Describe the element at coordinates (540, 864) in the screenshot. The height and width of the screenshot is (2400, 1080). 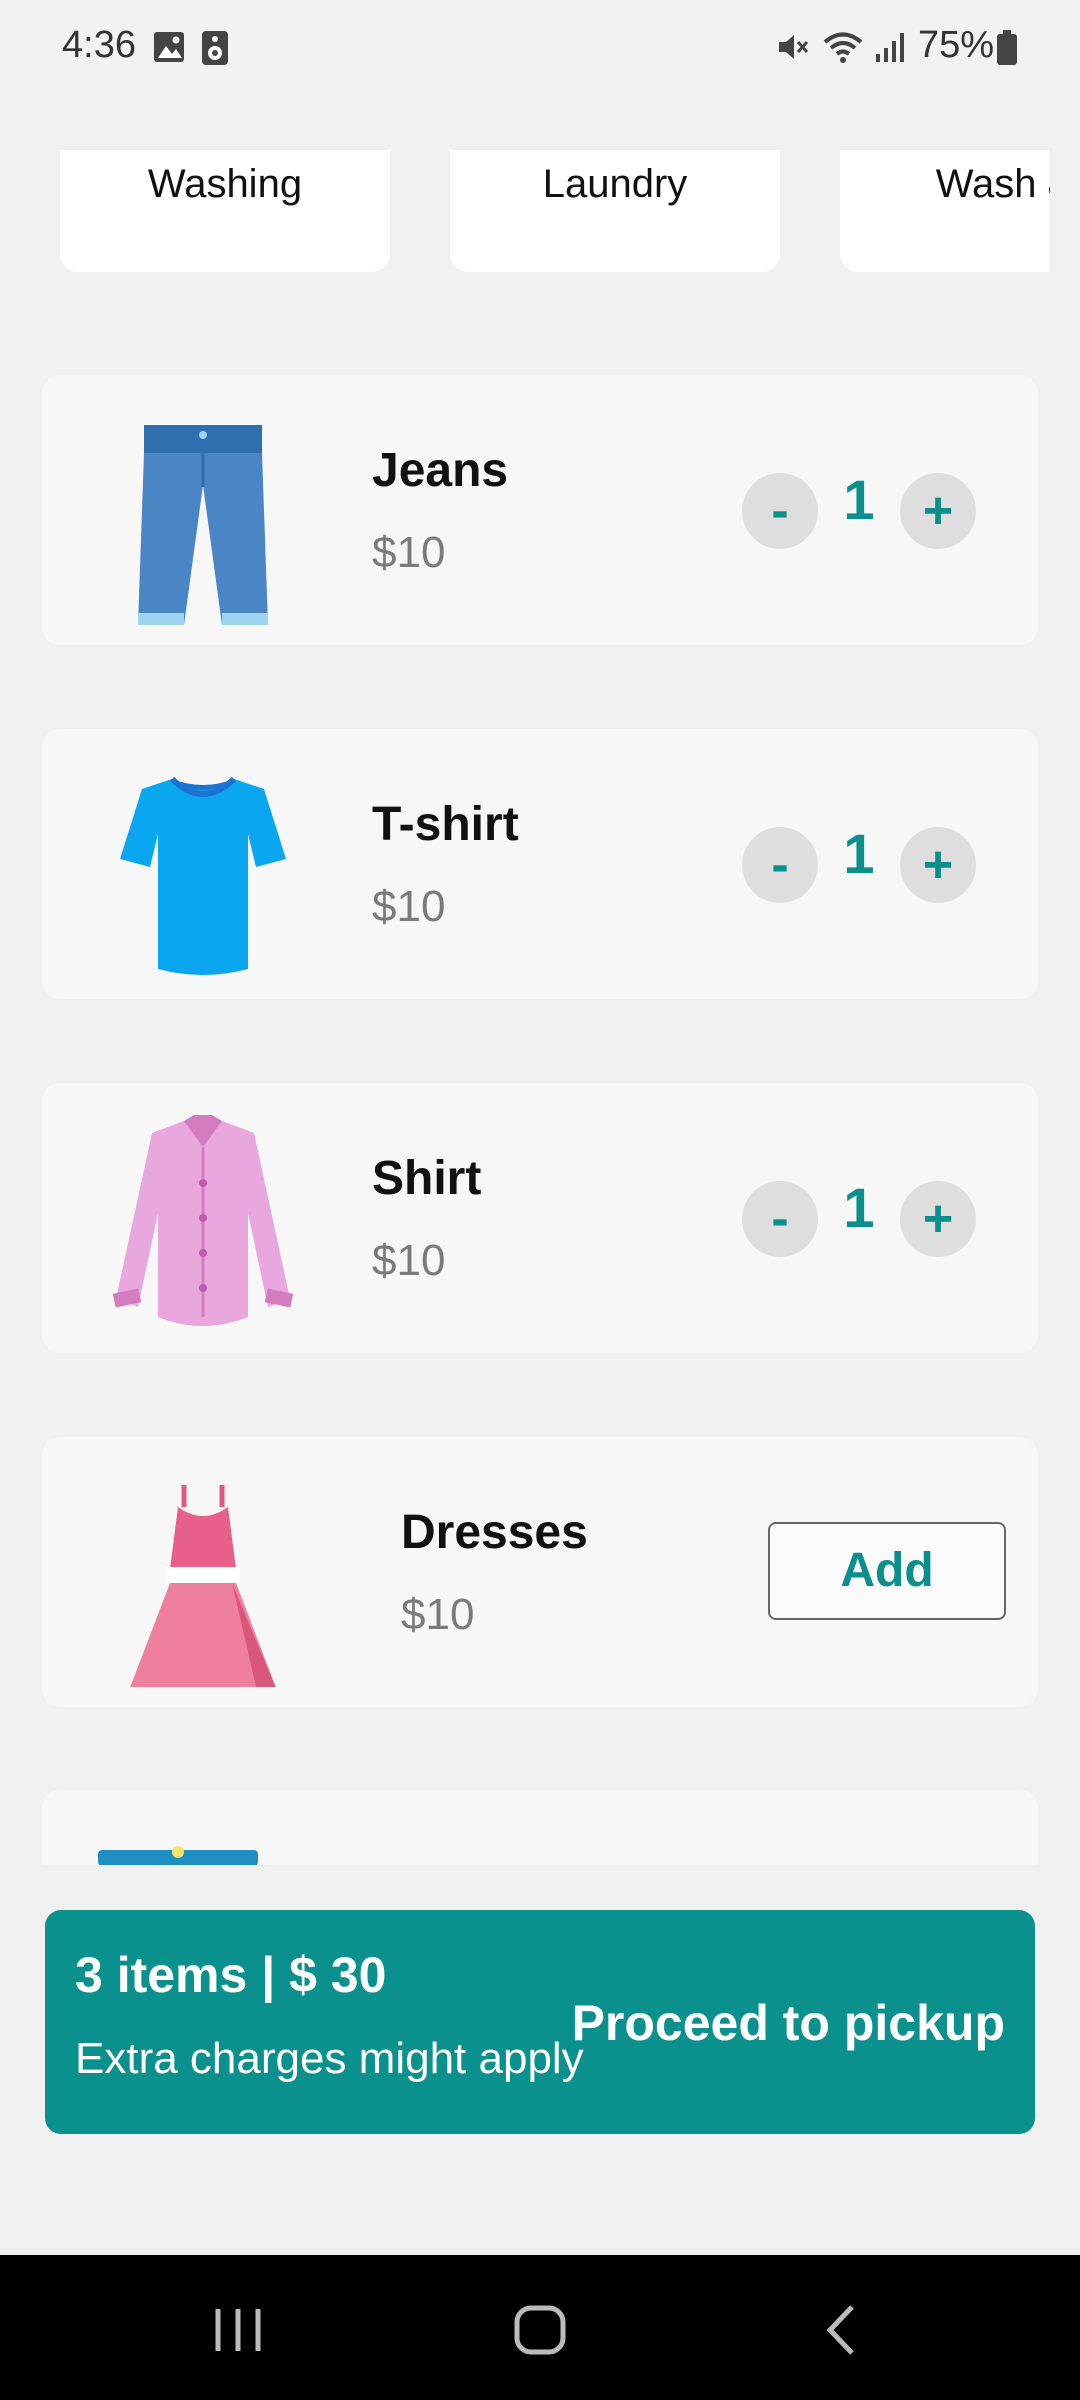
I see `item-card-tshirt: T-shirt $10 - 1 +` at that location.